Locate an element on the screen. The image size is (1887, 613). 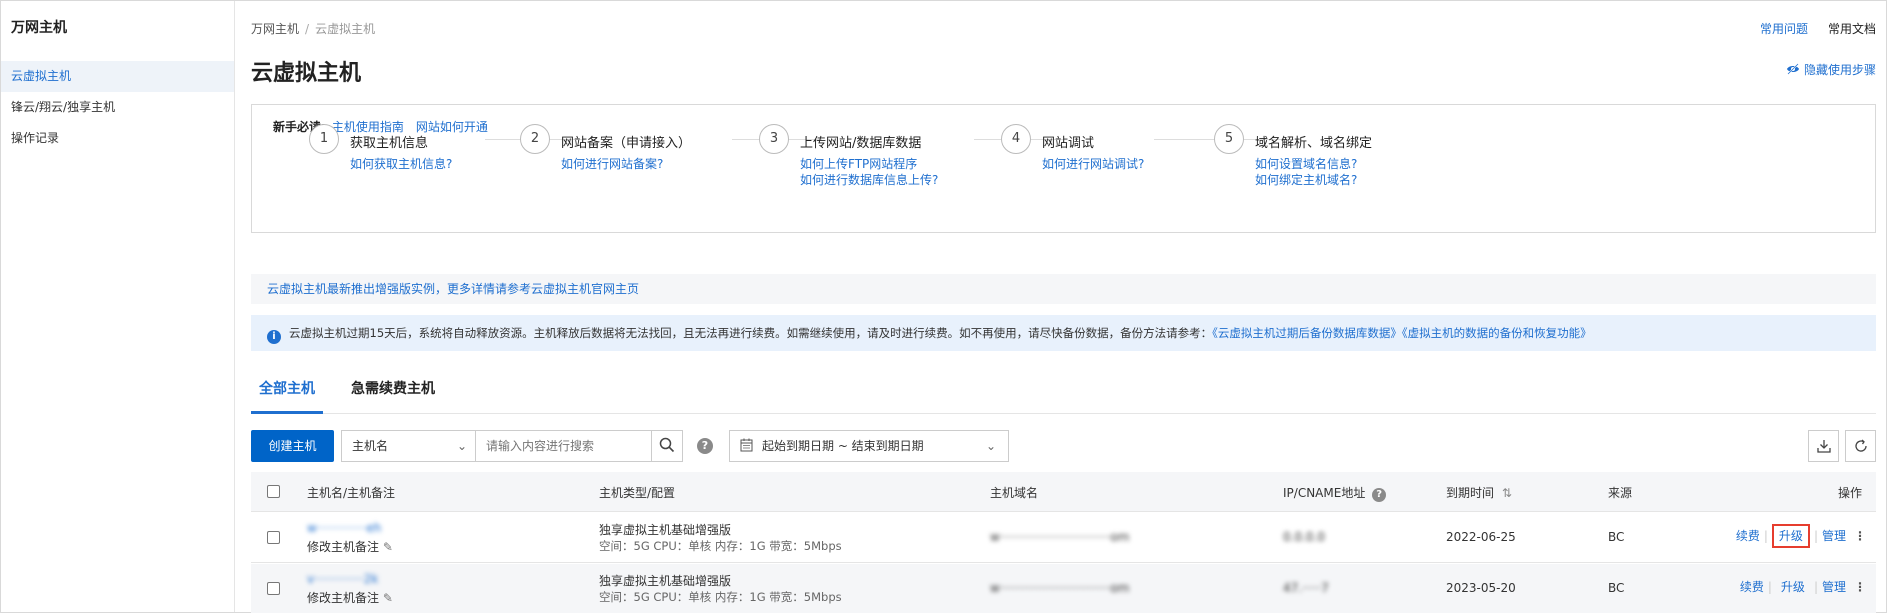
host-ip: 47.·····7 is located at coordinates (1306, 588).